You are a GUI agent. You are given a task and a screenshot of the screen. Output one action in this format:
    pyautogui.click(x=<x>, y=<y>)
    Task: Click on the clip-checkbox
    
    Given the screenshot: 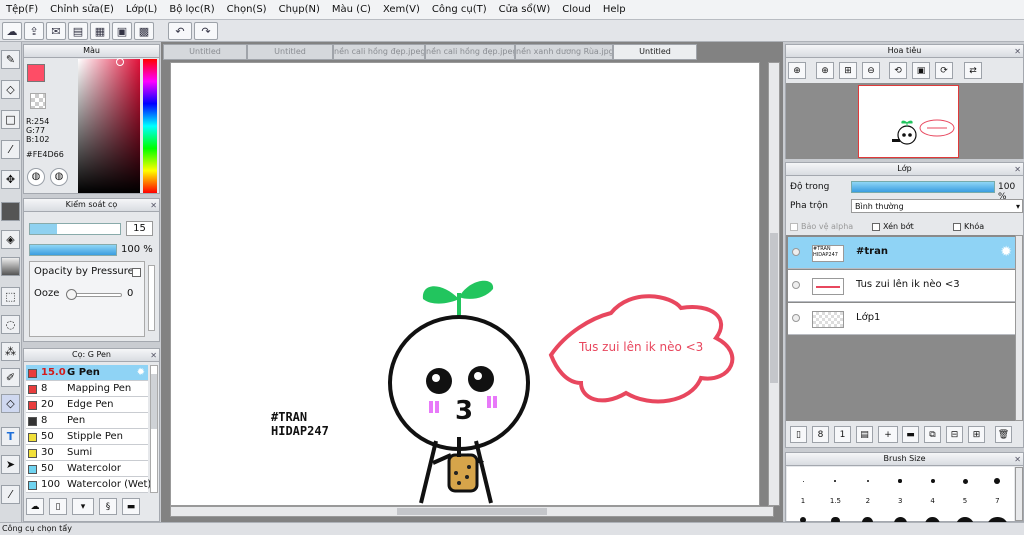 What is the action you would take?
    pyautogui.click(x=876, y=226)
    